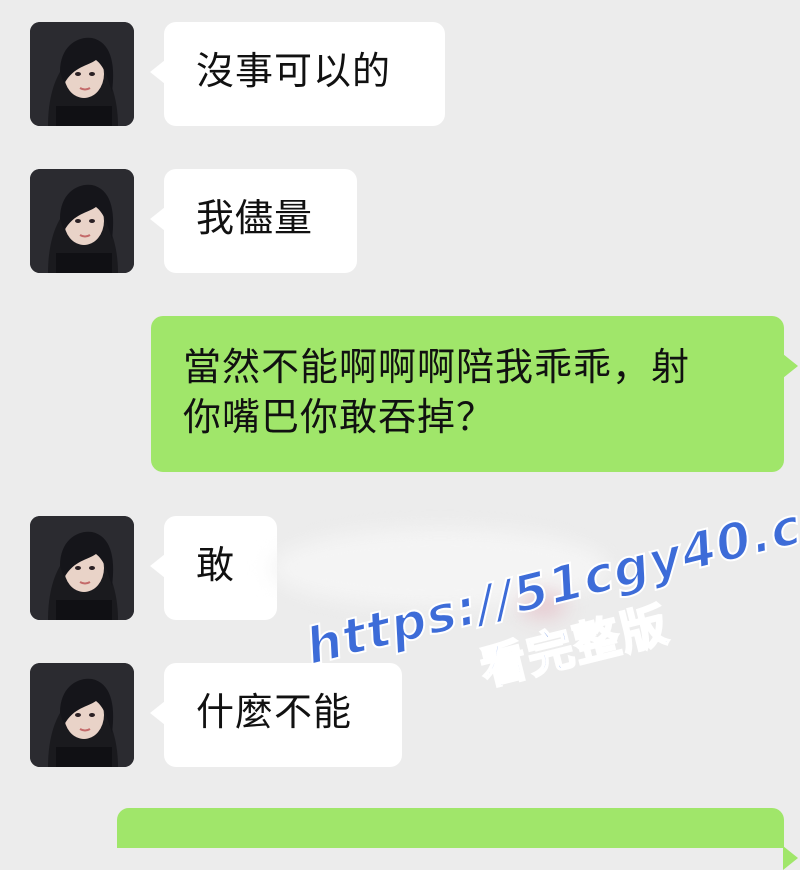  I want to click on blurred-spot, so click(543, 605).